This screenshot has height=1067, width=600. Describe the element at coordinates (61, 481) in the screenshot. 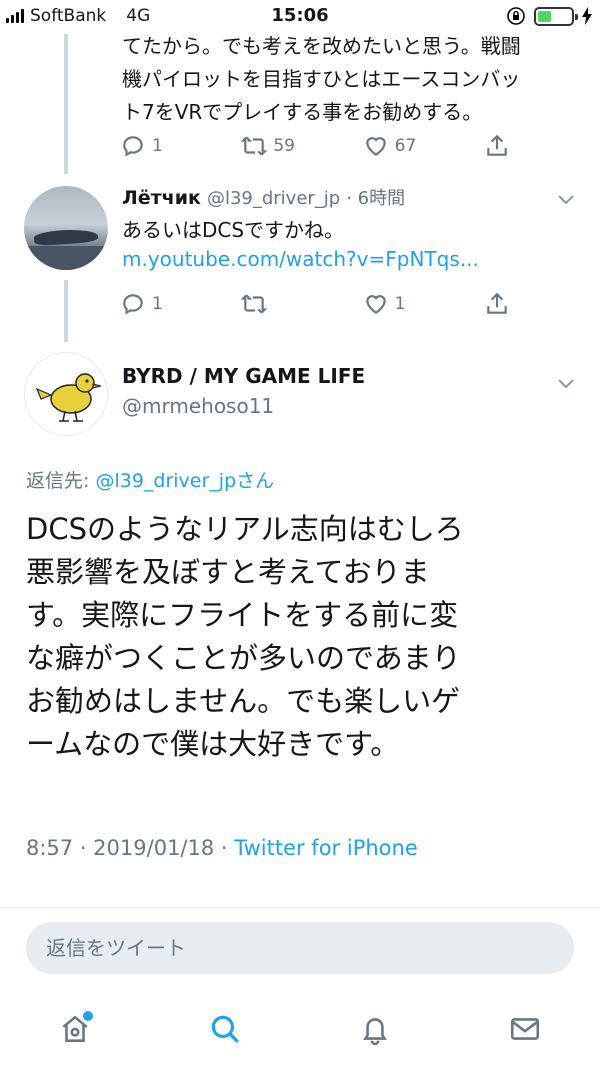

I see `reply-to-label: 返信先:` at that location.